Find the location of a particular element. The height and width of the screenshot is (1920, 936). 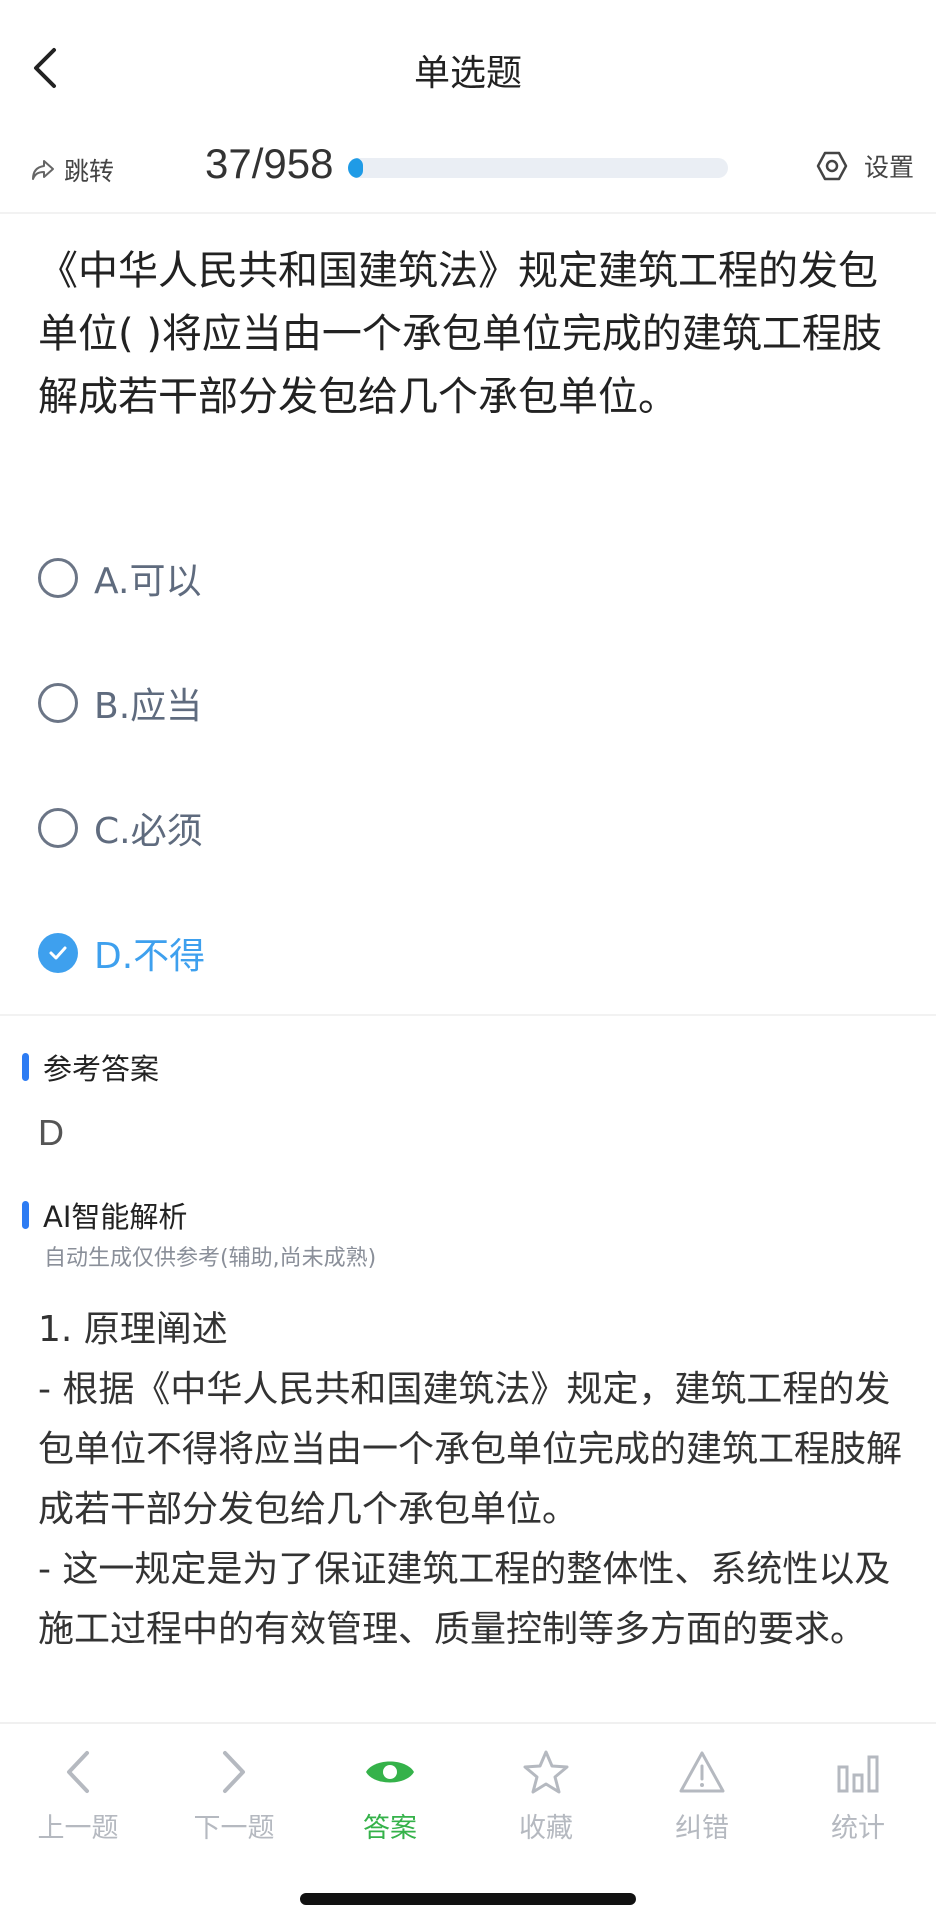

progress-bar is located at coordinates (538, 168).